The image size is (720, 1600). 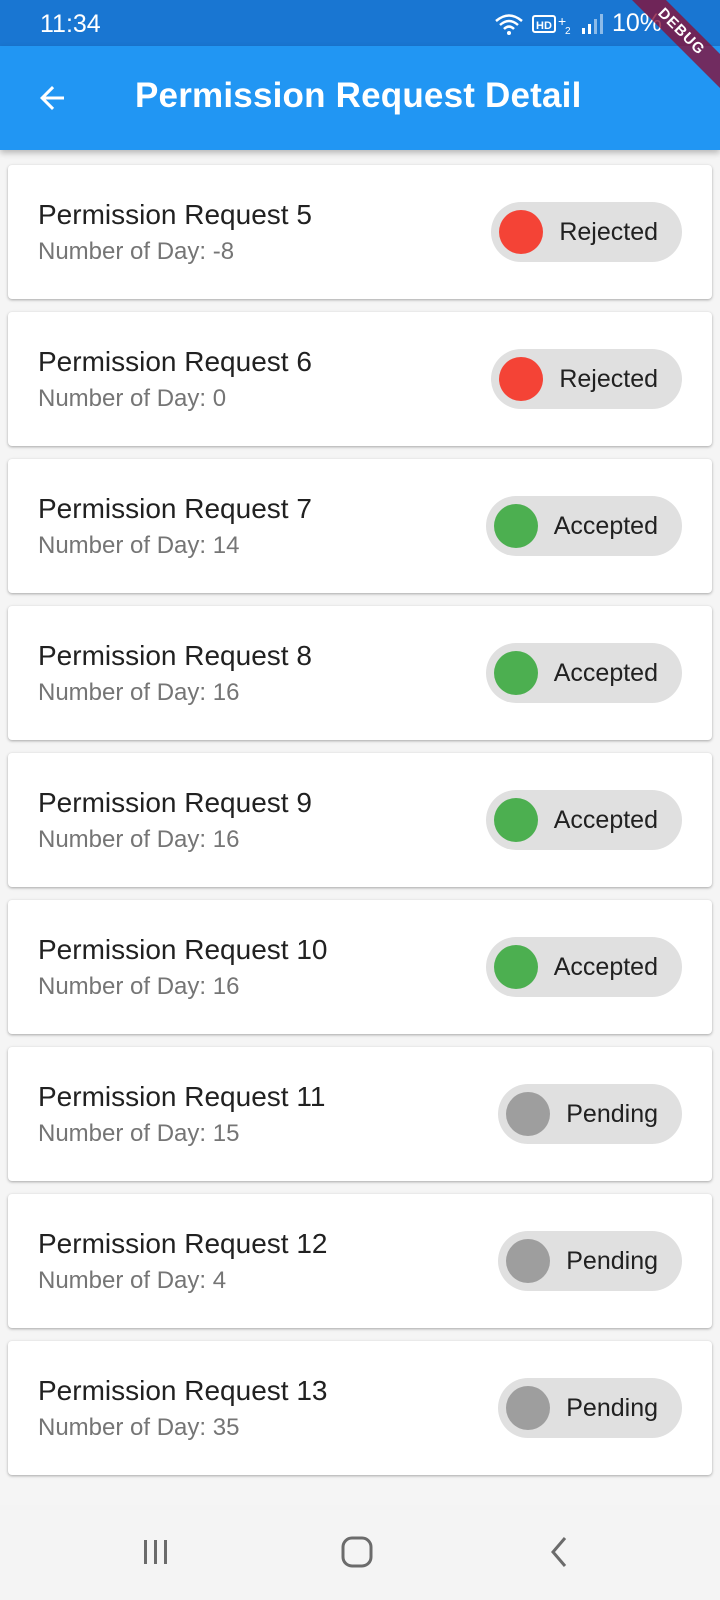 I want to click on request-title: Permission Request 5, so click(x=175, y=214).